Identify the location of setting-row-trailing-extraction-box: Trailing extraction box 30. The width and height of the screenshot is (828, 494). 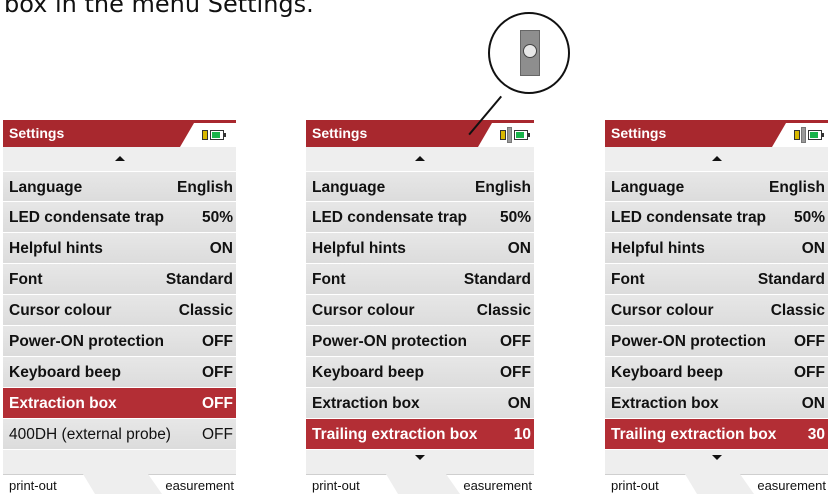
(716, 434).